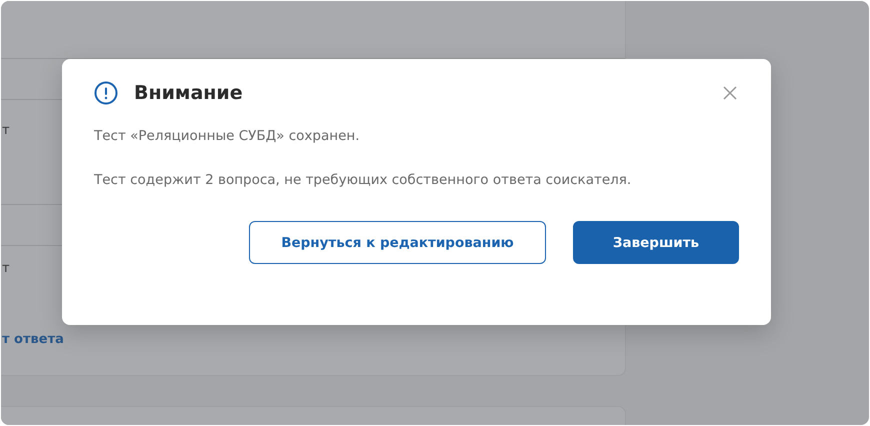 The height and width of the screenshot is (426, 870). Describe the element at coordinates (106, 93) in the screenshot. I see `info-icon` at that location.